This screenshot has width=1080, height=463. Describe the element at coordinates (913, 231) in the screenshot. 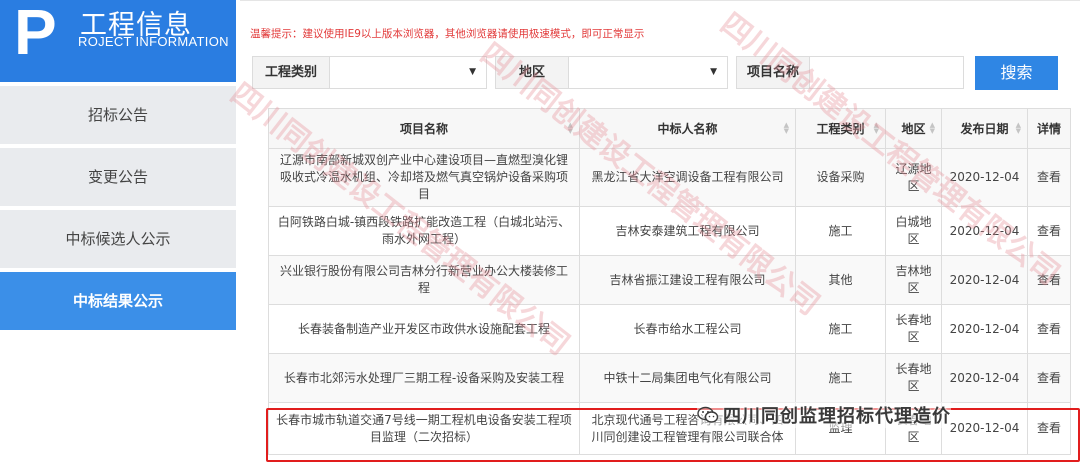

I see `cell-region: 白城地区` at that location.